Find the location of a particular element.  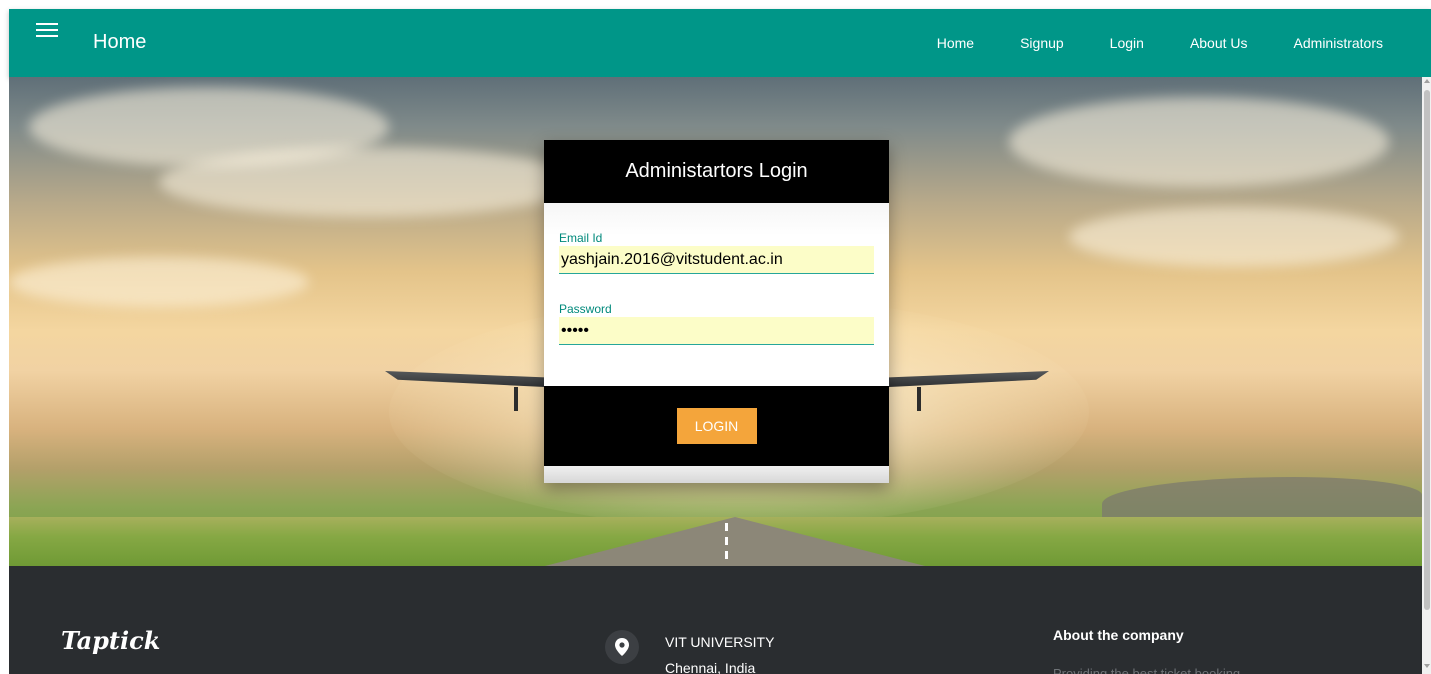

scroll-up-arrow-icon is located at coordinates (1427, 81).